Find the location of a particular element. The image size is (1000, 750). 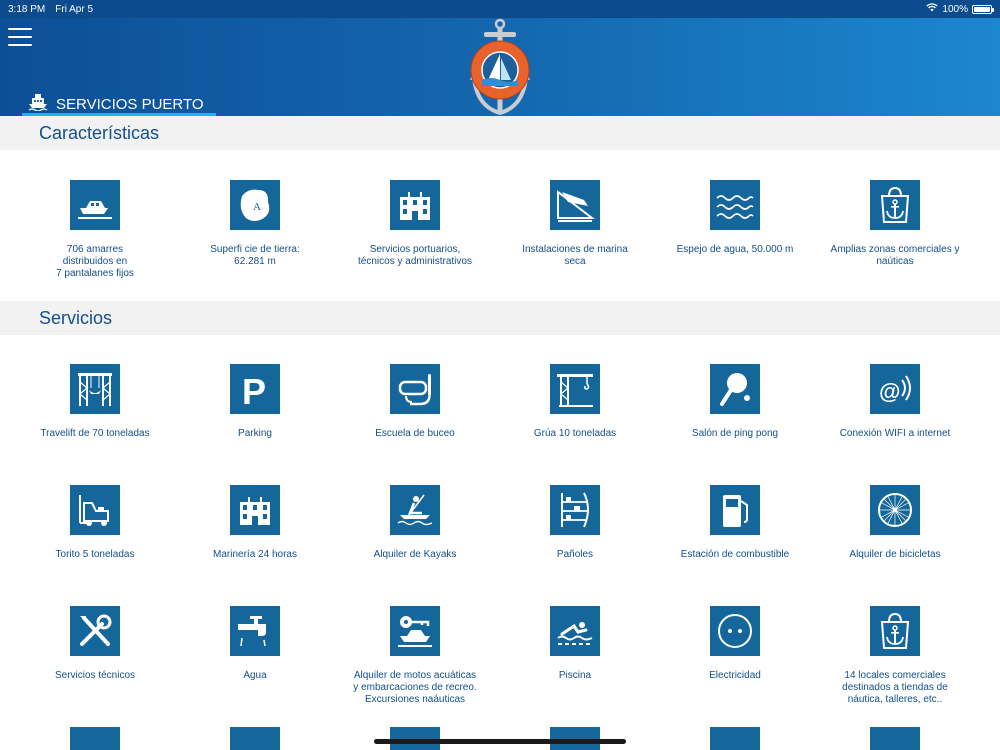

section-title: Servicios is located at coordinates (76, 317).